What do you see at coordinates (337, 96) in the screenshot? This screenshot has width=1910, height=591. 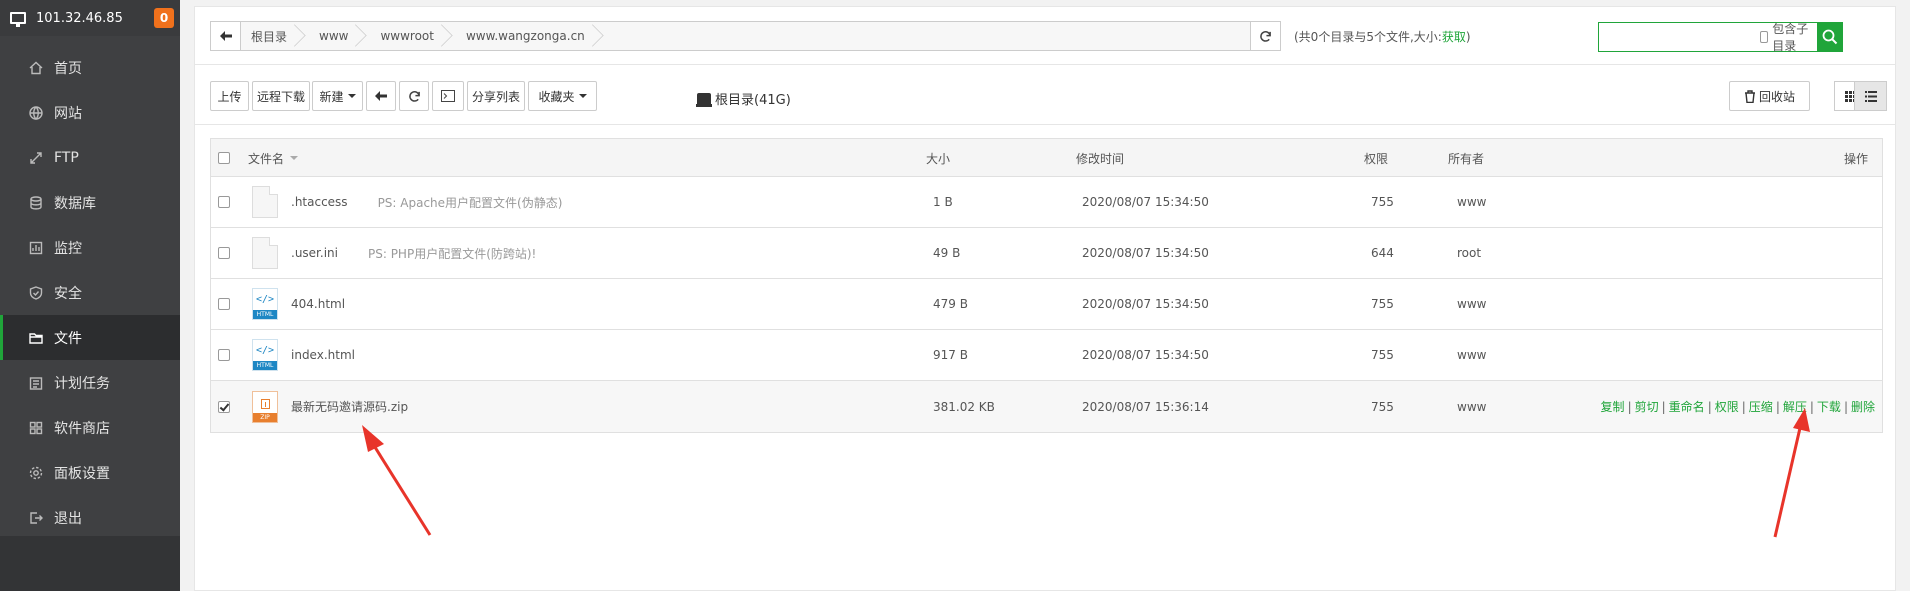 I see `new-dropdown-button: 新建` at bounding box center [337, 96].